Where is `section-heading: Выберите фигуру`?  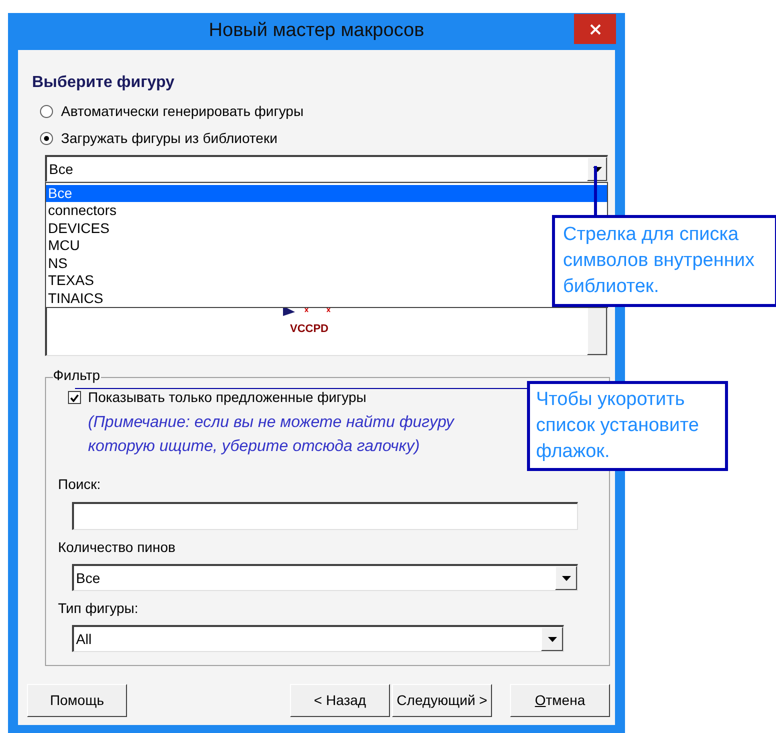 section-heading: Выберите фигуру is located at coordinates (103, 82).